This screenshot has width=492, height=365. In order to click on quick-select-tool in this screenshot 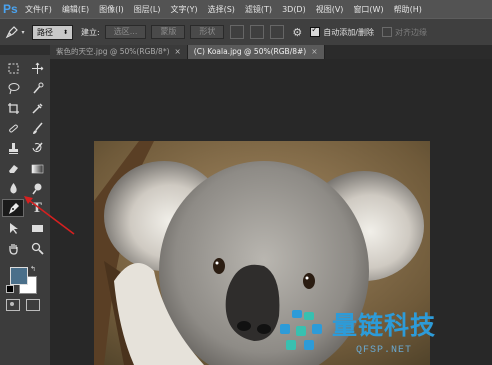, I will do `click(37, 88)`.